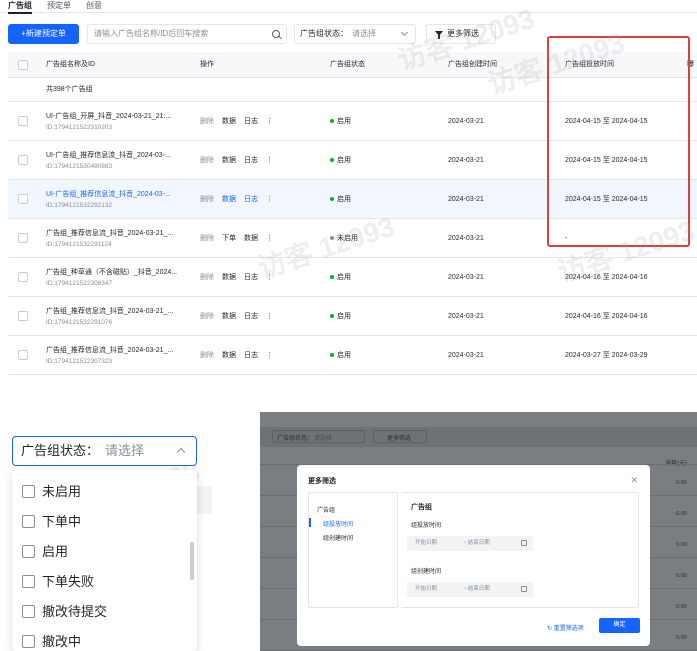 The height and width of the screenshot is (651, 697). What do you see at coordinates (355, 34) in the screenshot?
I see `status-select: 广告组状态： 请选择` at bounding box center [355, 34].